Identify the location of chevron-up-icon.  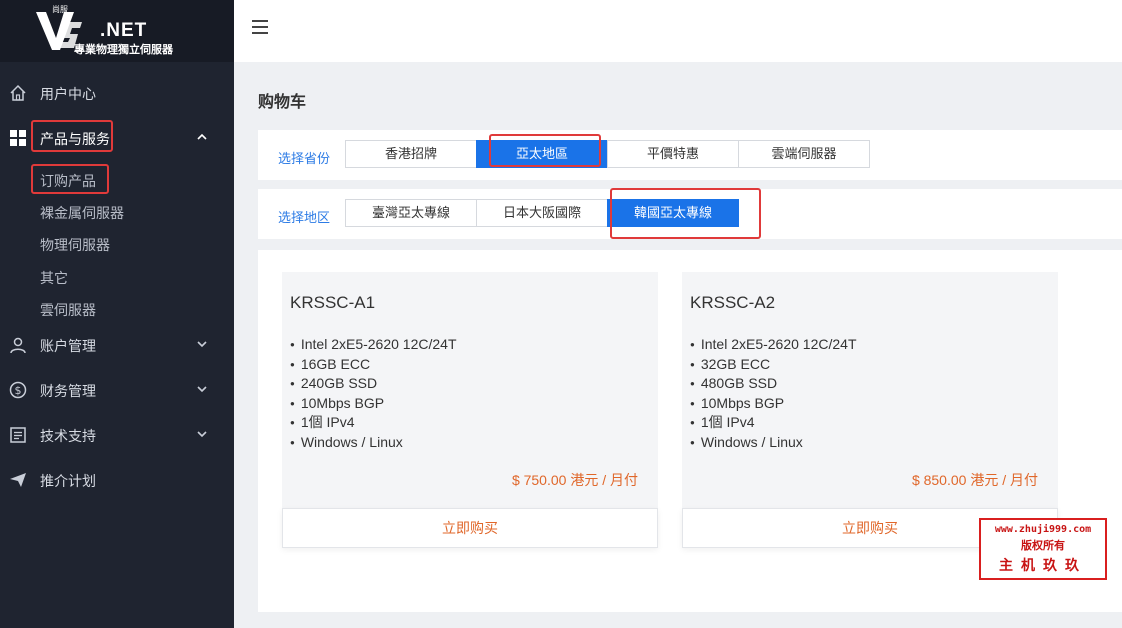
(202, 137).